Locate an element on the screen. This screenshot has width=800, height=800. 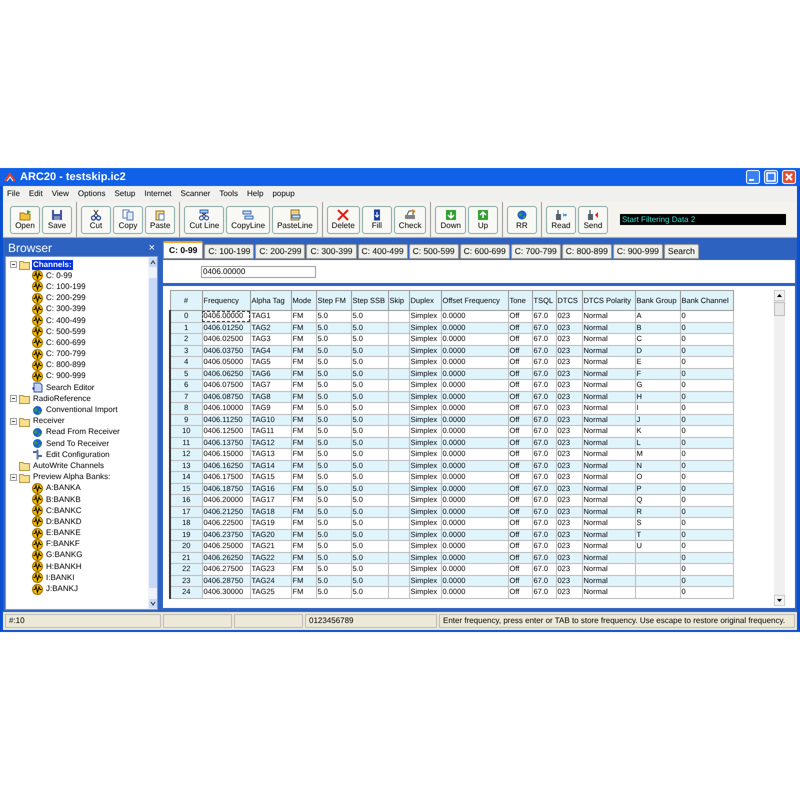
tab: C: 400-499 is located at coordinates (383, 251).